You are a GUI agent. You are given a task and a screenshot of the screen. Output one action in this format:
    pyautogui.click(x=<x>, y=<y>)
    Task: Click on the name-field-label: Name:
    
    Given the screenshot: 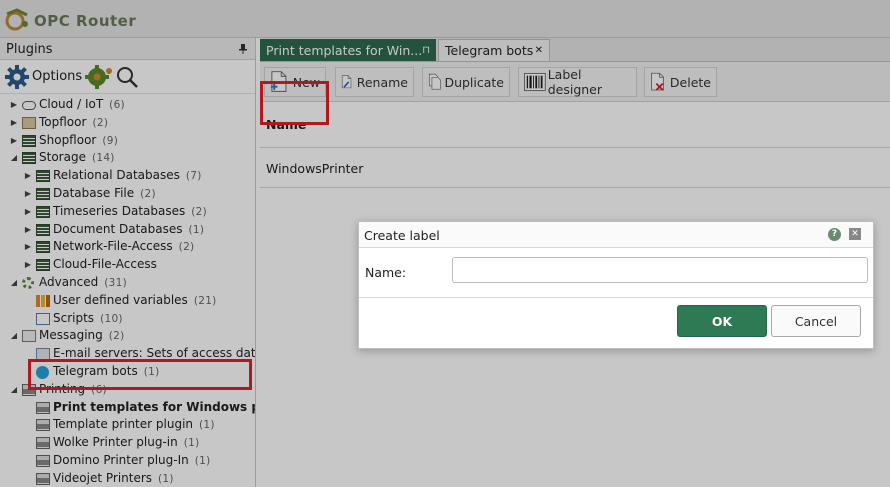 What is the action you would take?
    pyautogui.click(x=386, y=272)
    